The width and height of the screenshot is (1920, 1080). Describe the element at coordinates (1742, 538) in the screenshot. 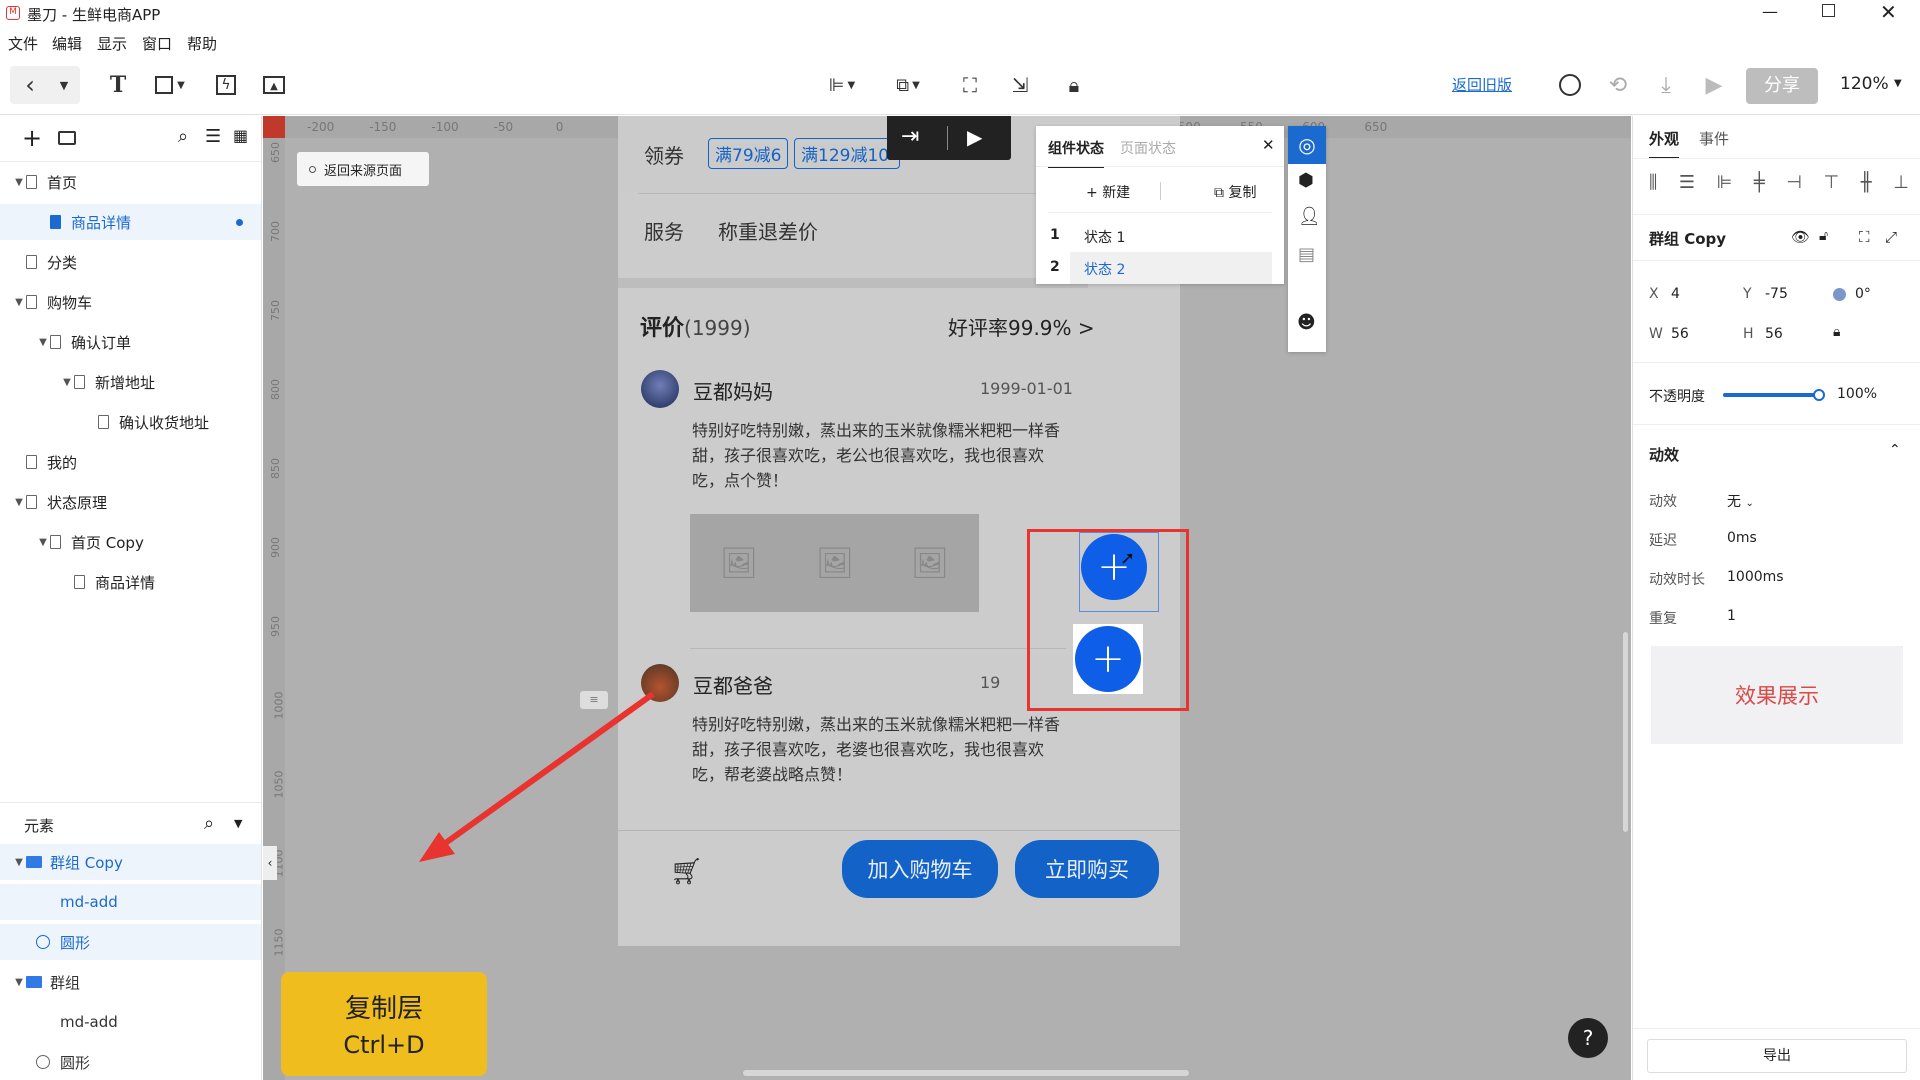

I see `delay-input: 0ms` at that location.